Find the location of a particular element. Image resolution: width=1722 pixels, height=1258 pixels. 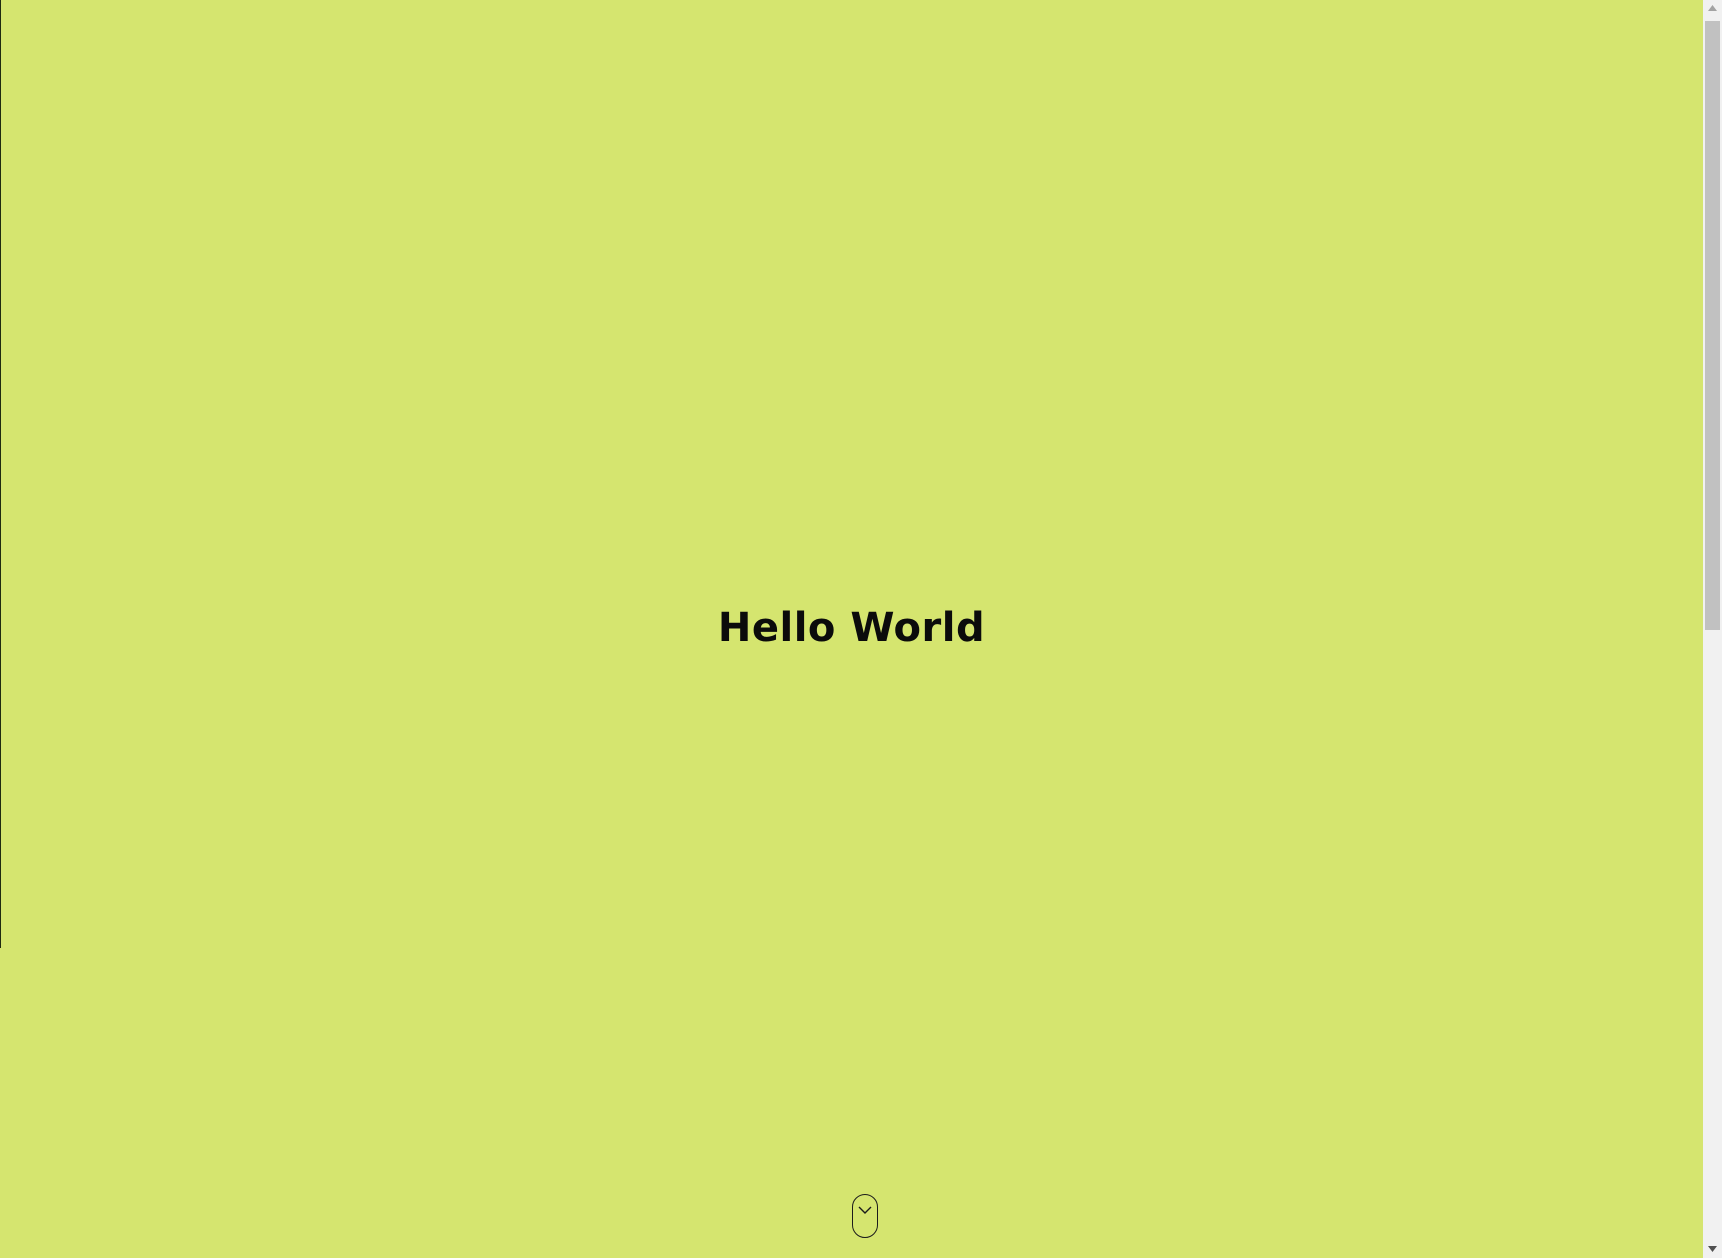

scrollbar-up-button is located at coordinates (1712, 8).